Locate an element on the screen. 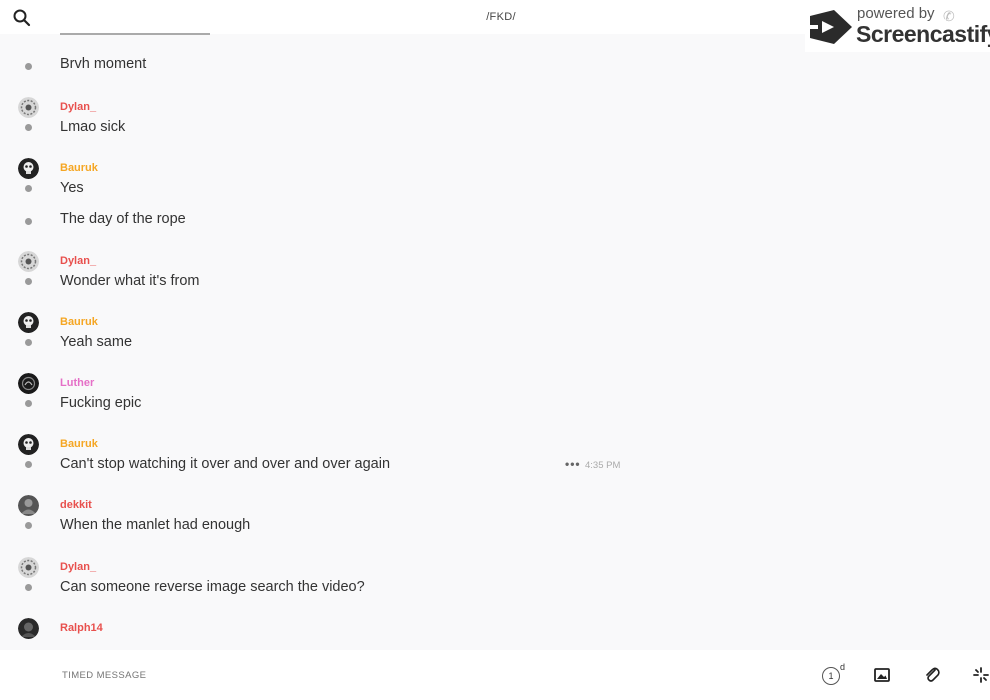 The width and height of the screenshot is (990, 700). message-text: When the manlet had enough is located at coordinates (155, 525).